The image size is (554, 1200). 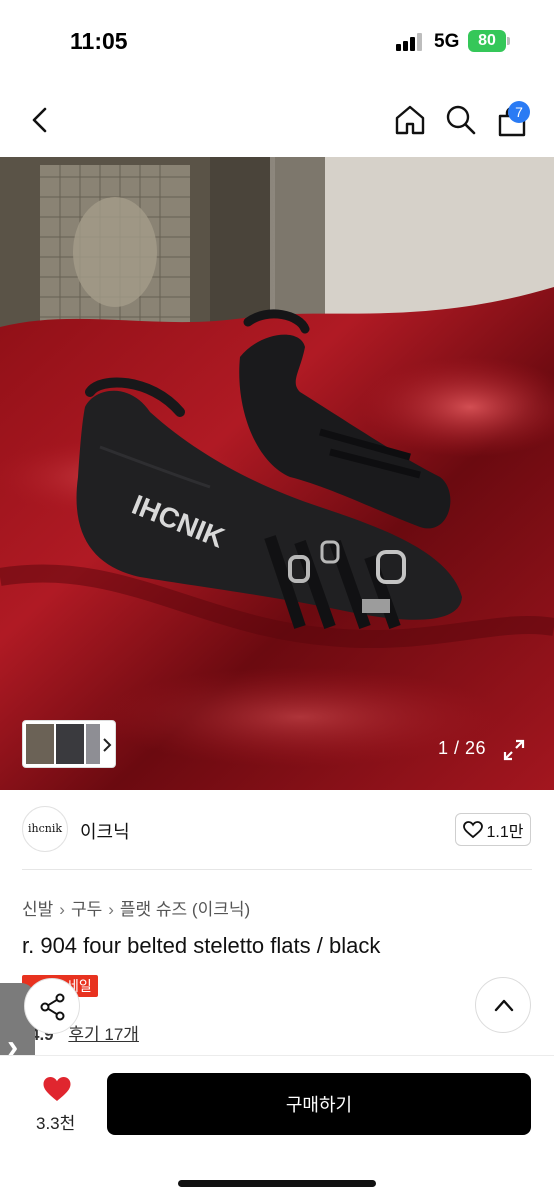 What do you see at coordinates (319, 1104) in the screenshot?
I see `buy-button: 구매하기` at bounding box center [319, 1104].